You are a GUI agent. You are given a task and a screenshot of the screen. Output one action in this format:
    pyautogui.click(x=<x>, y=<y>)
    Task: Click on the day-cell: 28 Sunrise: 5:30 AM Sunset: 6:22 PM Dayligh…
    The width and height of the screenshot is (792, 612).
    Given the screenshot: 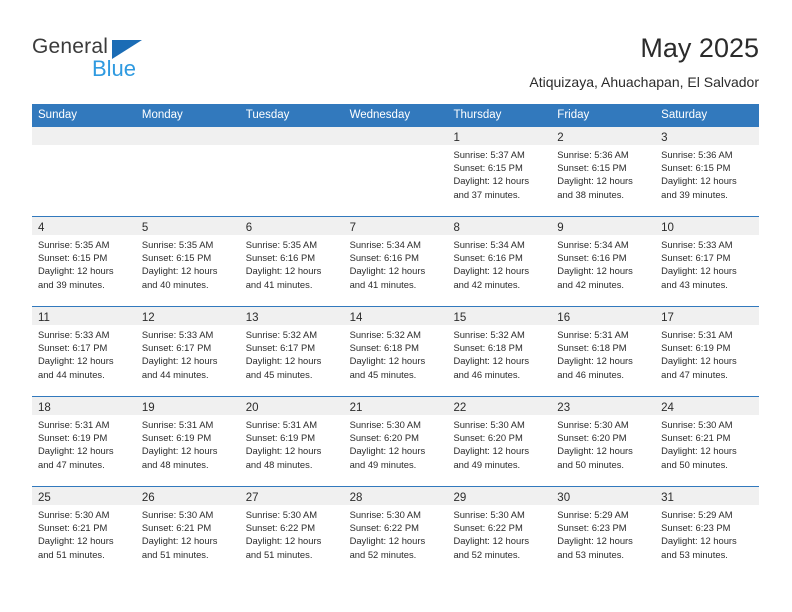 What is the action you would take?
    pyautogui.click(x=395, y=531)
    